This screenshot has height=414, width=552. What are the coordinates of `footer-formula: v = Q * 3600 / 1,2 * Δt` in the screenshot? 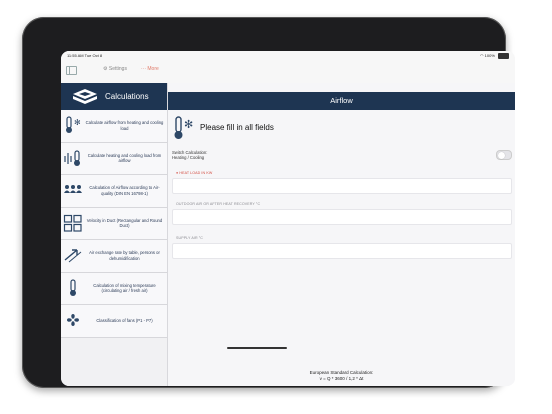 It's located at (341, 379).